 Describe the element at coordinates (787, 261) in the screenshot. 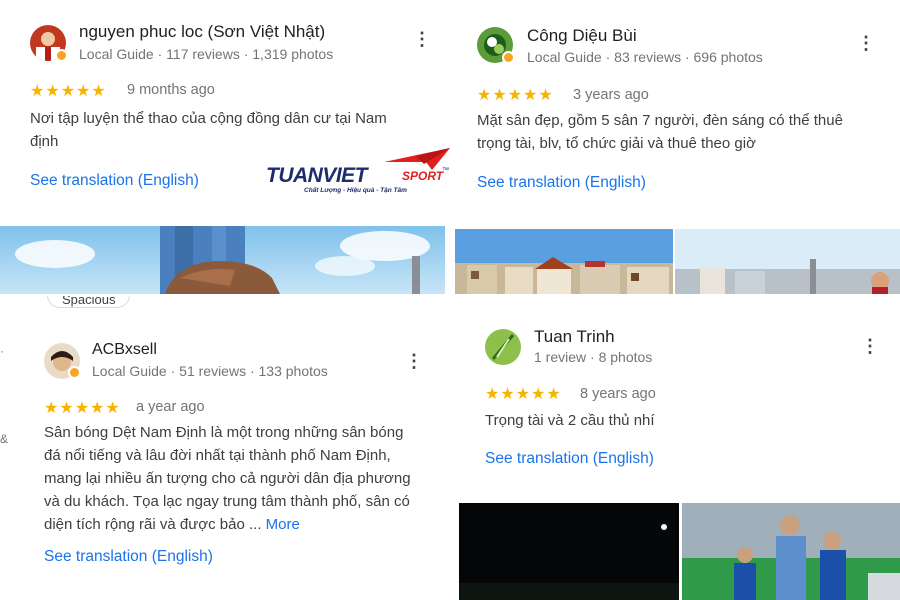

I see `review-photo-city` at that location.